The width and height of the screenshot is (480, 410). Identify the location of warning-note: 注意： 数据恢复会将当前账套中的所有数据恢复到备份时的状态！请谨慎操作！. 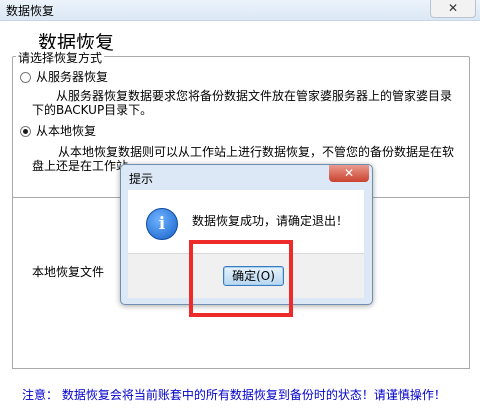
(234, 395).